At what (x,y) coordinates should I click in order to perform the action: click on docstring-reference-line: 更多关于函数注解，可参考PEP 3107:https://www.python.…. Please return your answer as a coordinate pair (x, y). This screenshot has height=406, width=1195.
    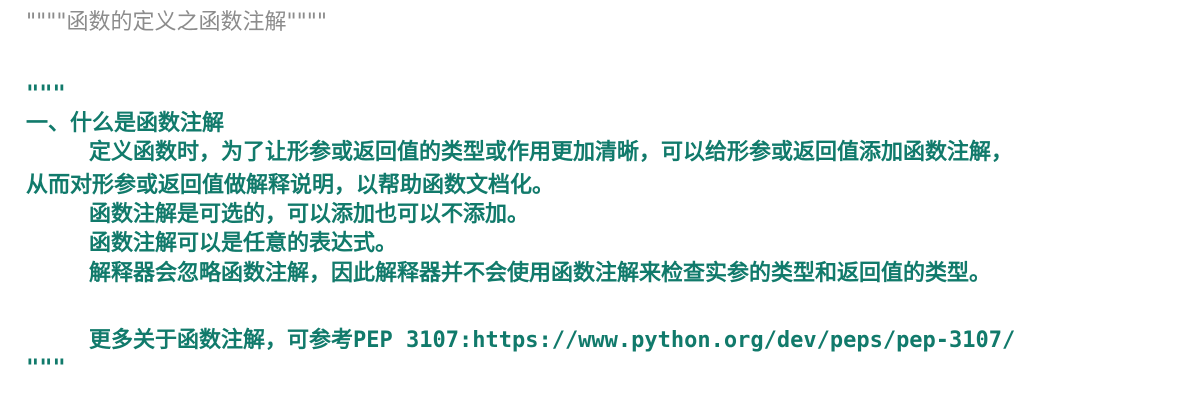
    Looking at the image, I should click on (552, 341).